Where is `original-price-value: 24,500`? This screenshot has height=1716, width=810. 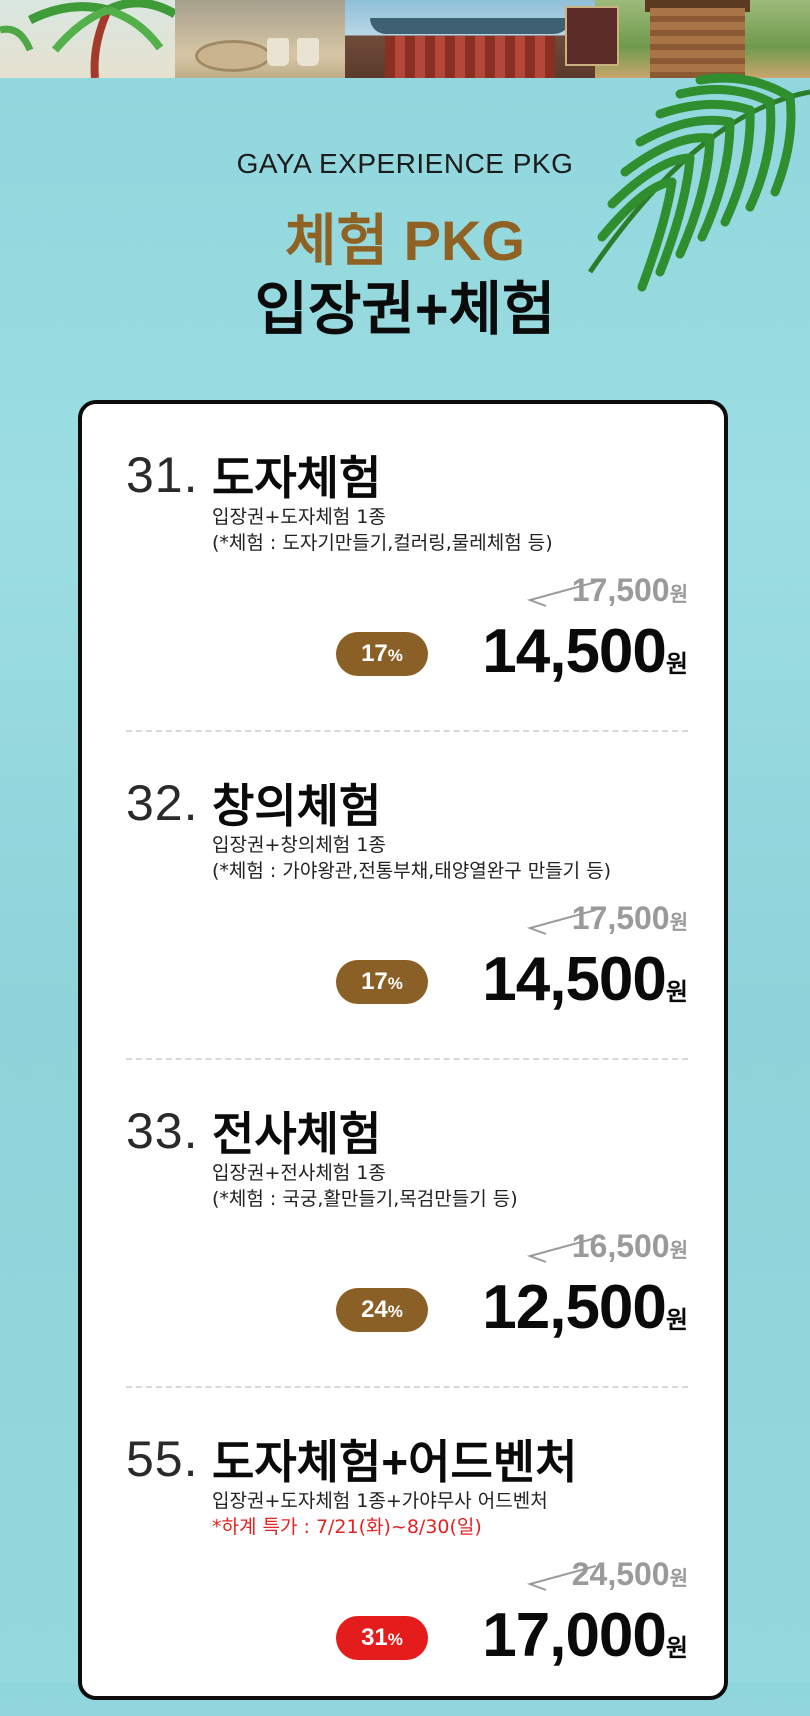
original-price-value: 24,500 is located at coordinates (620, 1574).